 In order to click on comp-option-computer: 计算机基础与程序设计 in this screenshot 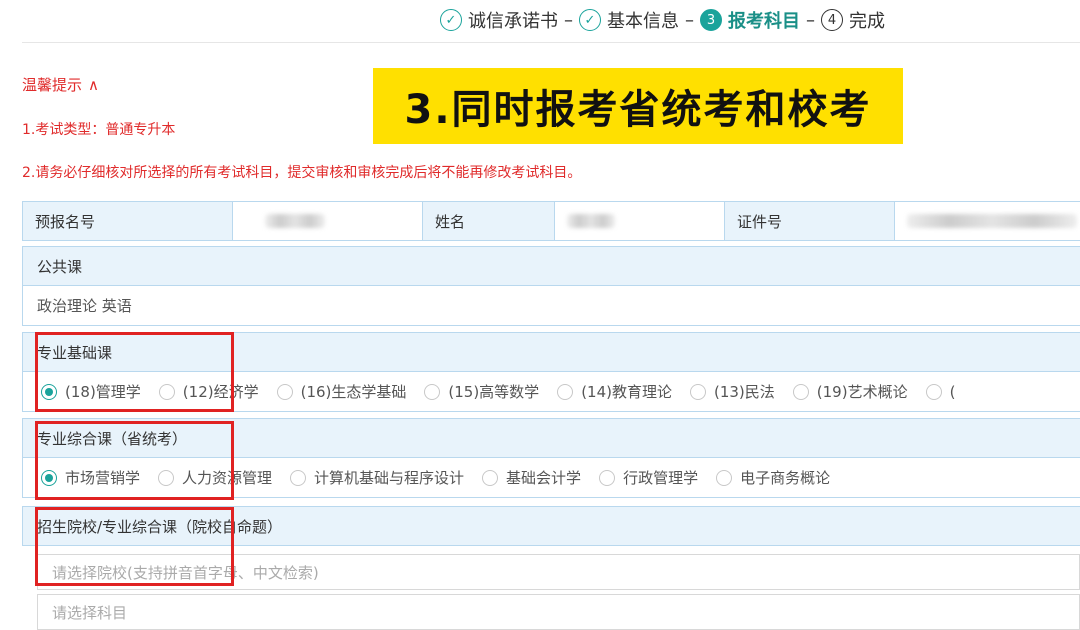, I will do `click(377, 477)`.